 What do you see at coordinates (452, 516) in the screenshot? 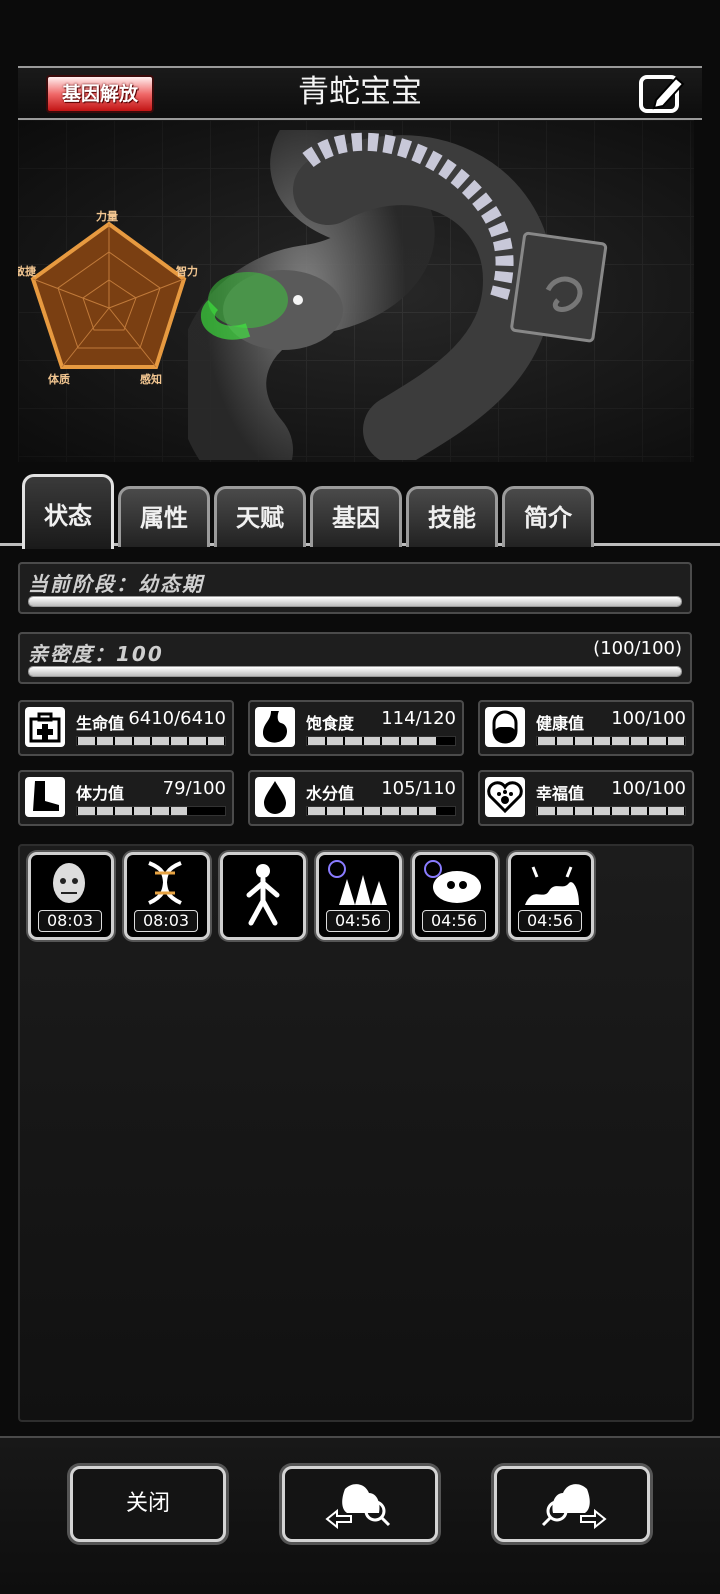
I see `tab-skills: 技能` at bounding box center [452, 516].